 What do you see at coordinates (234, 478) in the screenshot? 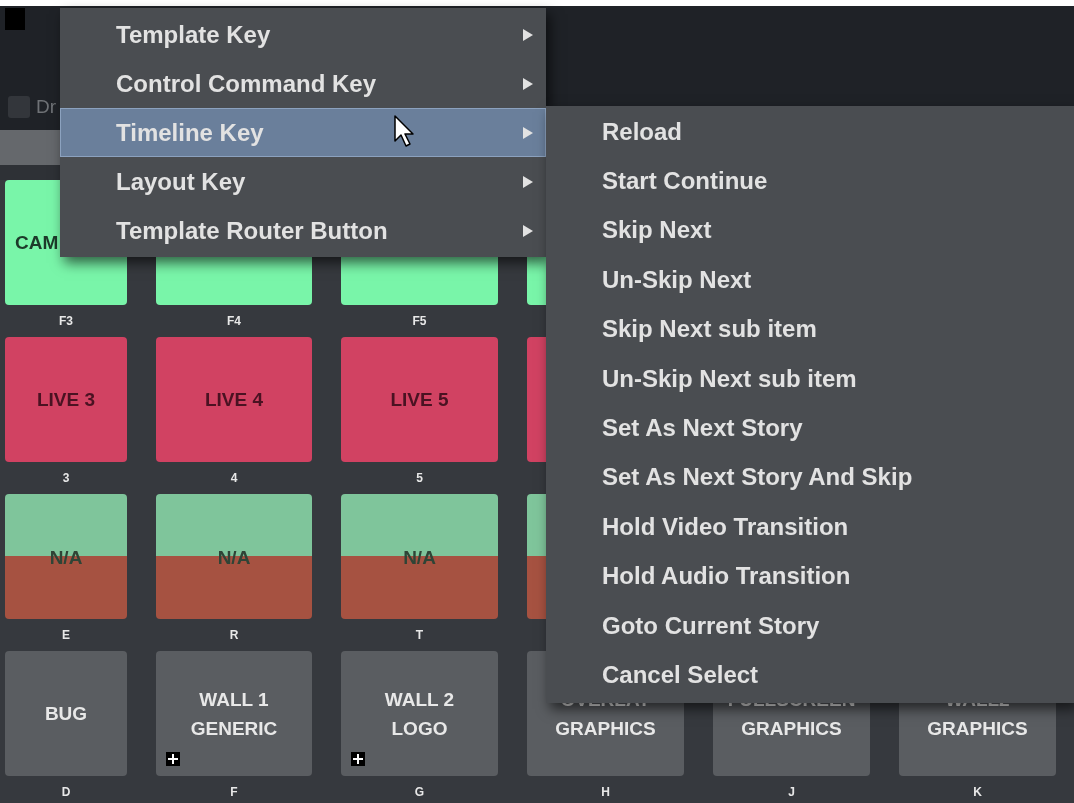
I see `key-label: 4` at bounding box center [234, 478].